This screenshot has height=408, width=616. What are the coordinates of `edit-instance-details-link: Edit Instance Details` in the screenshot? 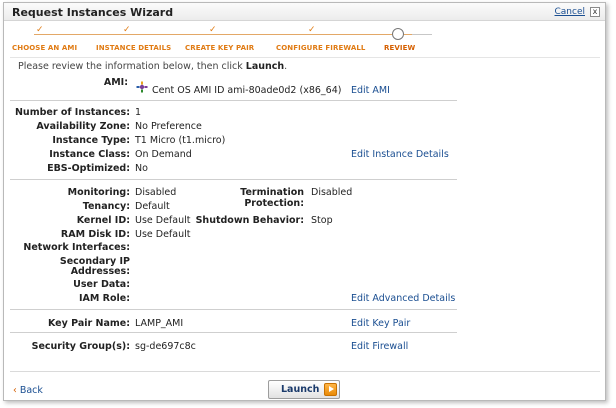 It's located at (400, 154).